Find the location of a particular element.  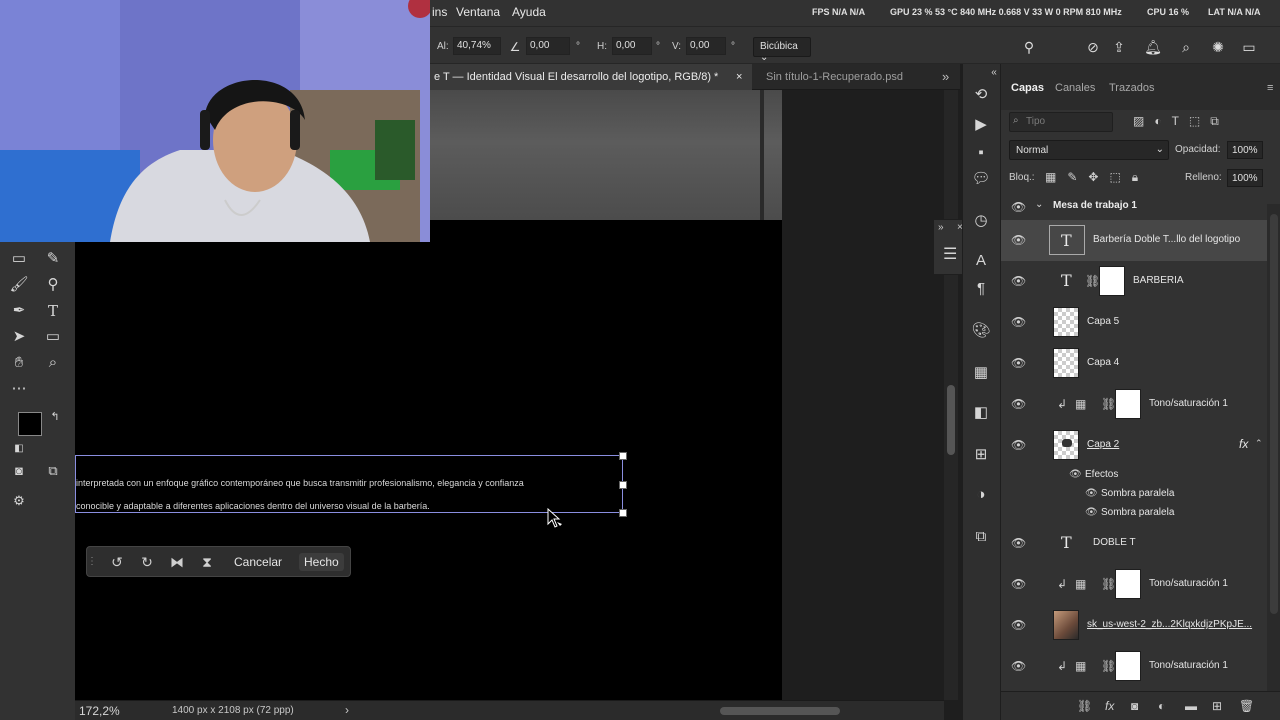

layer-row: 👁︎ Capa 4 is located at coordinates (1134, 363).